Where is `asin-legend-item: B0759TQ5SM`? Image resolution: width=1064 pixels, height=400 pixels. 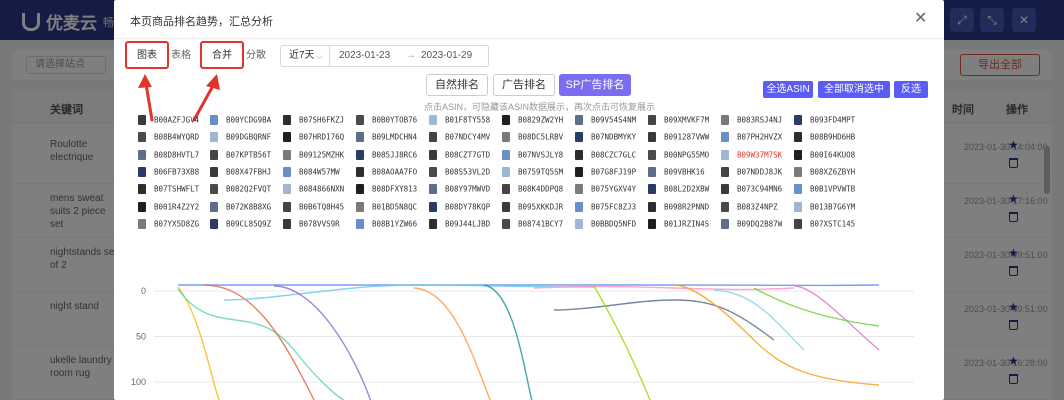
asin-legend-item: B0759TQ5SM is located at coordinates (538, 172).